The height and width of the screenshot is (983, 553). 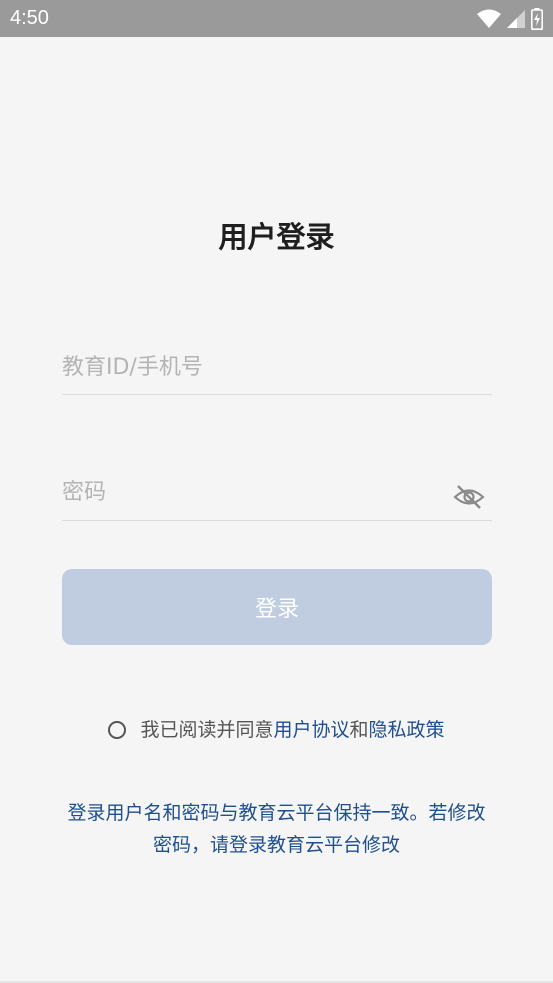 What do you see at coordinates (277, 367) in the screenshot?
I see `account-input` at bounding box center [277, 367].